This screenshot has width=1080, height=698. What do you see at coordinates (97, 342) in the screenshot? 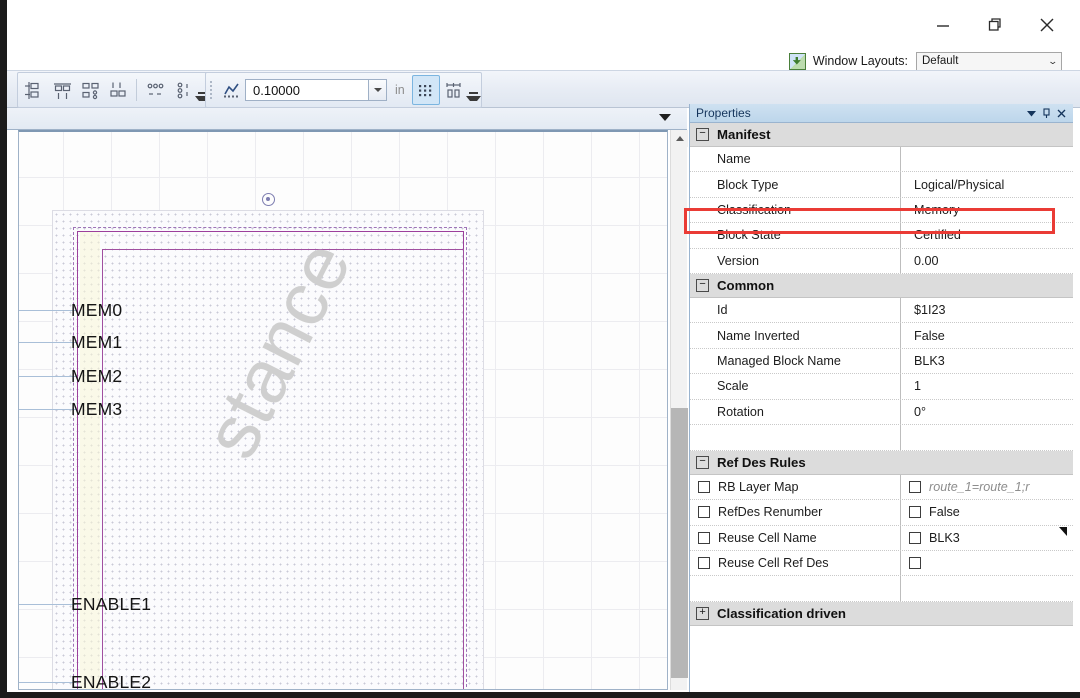
I see `pin-label-mem1: MEM1` at bounding box center [97, 342].